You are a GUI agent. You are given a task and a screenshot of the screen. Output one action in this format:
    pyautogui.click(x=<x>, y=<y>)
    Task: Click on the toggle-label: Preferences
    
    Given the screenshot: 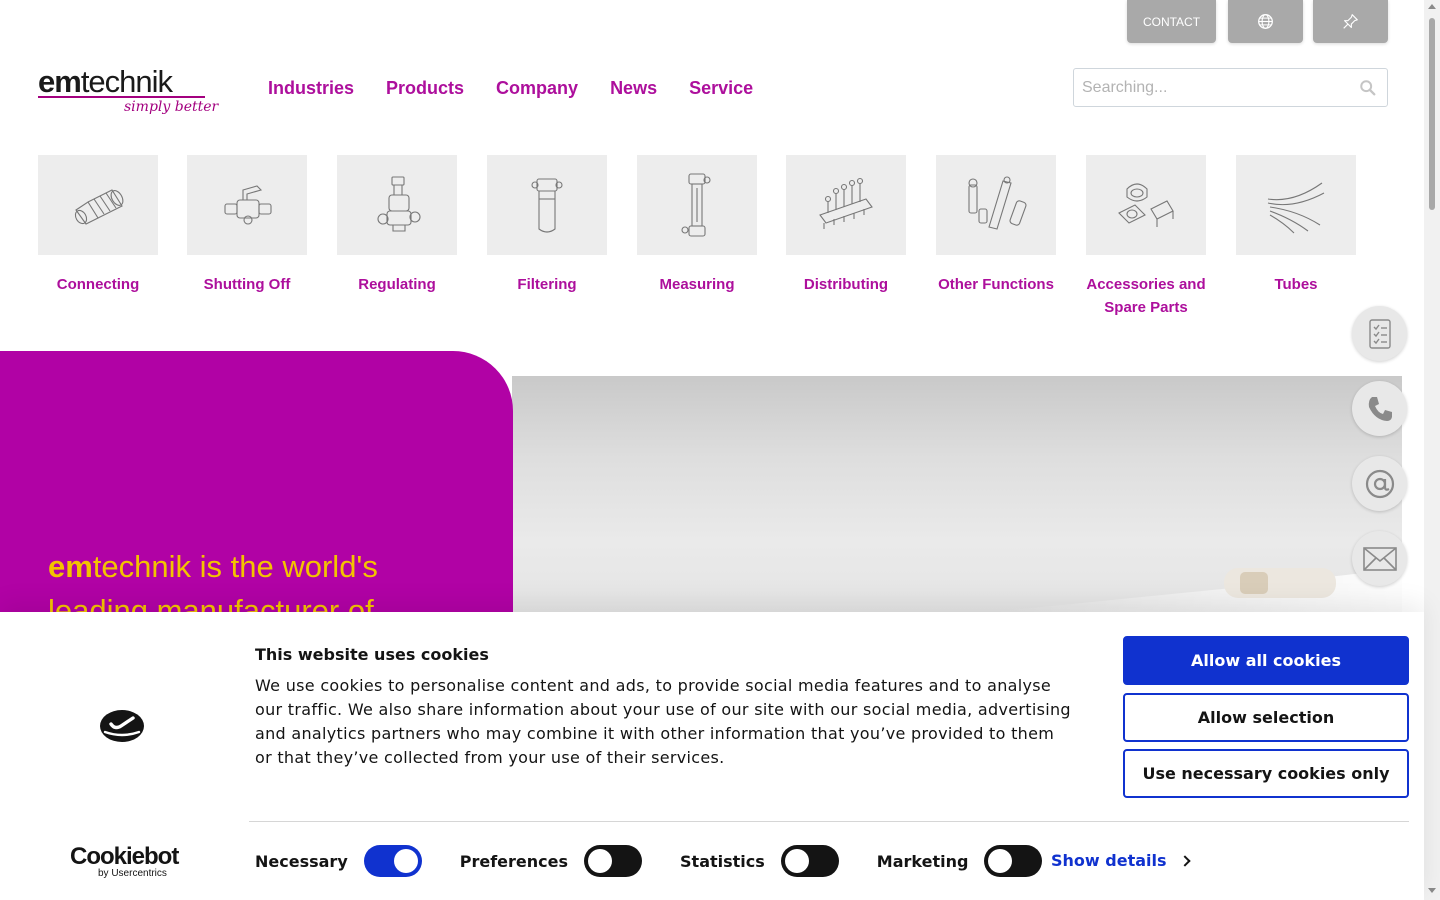 What is the action you would take?
    pyautogui.click(x=514, y=861)
    